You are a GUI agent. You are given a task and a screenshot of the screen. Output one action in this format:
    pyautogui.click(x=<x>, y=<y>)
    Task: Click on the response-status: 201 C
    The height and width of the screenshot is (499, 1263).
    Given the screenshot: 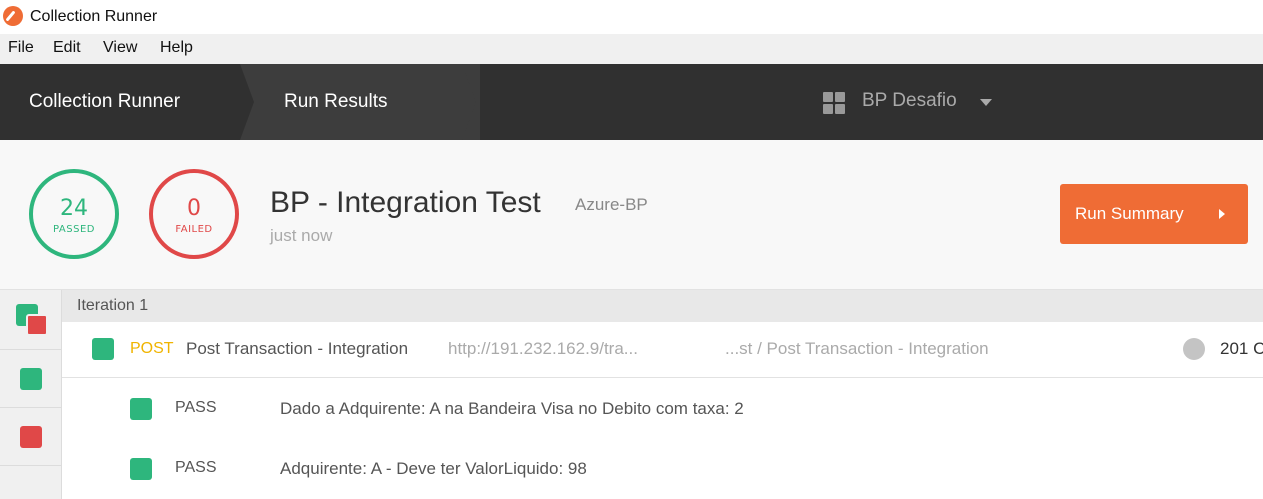 What is the action you would take?
    pyautogui.click(x=1241, y=348)
    